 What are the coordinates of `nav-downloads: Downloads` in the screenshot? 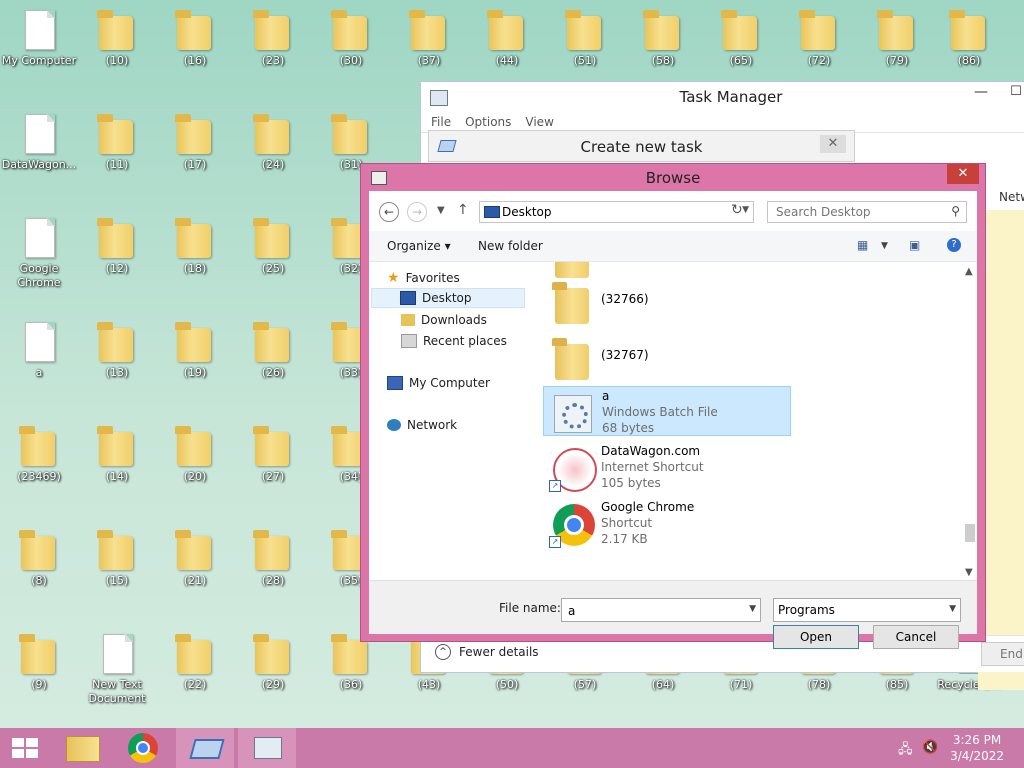 It's located at (444, 320).